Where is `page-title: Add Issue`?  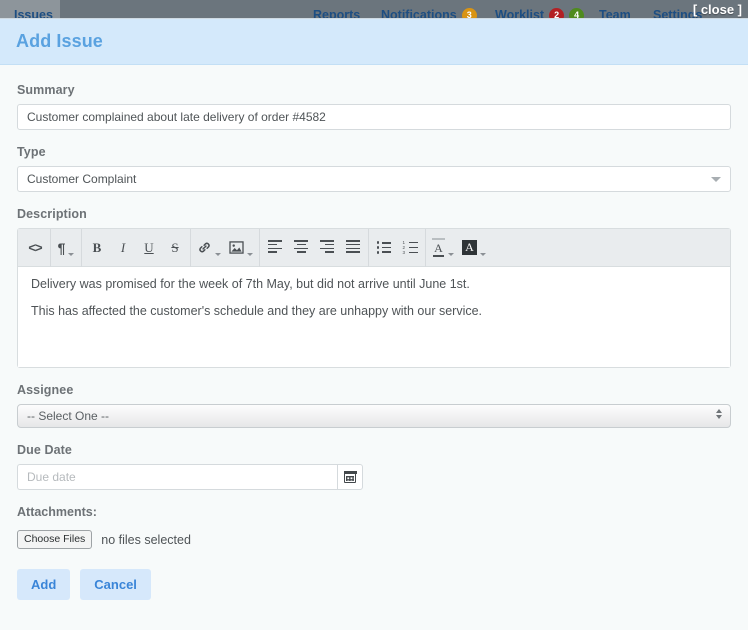
page-title: Add Issue is located at coordinates (59, 41).